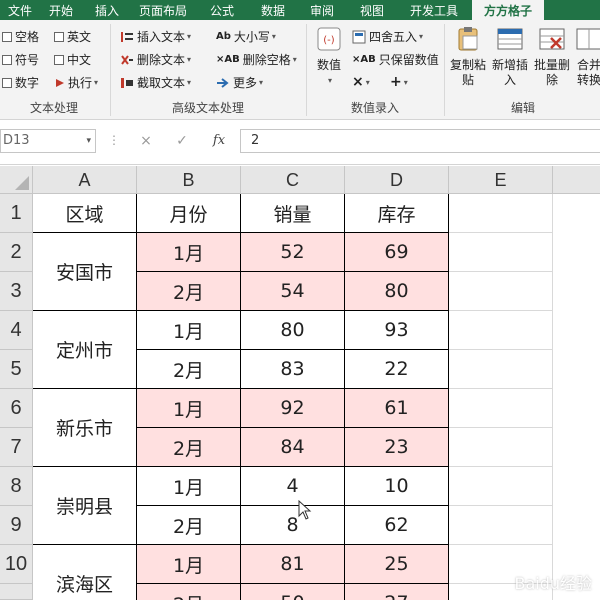  Describe the element at coordinates (16, 369) in the screenshot. I see `row-header-5: 5` at that location.